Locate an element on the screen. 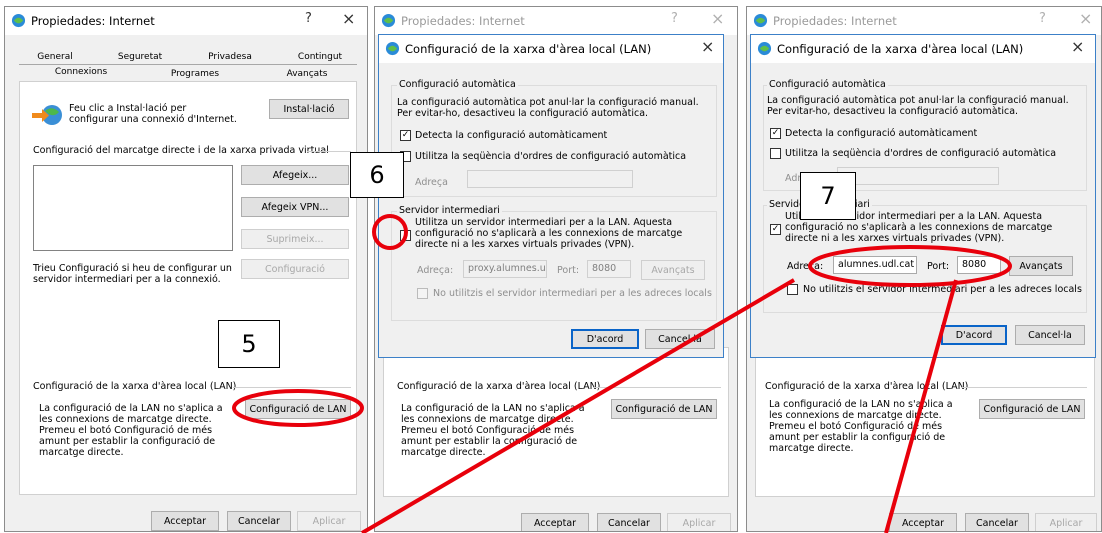 Image resolution: width=1102 pixels, height=533 pixels. title-bar-3: Propiedades: Internet ? × is located at coordinates (924, 21).